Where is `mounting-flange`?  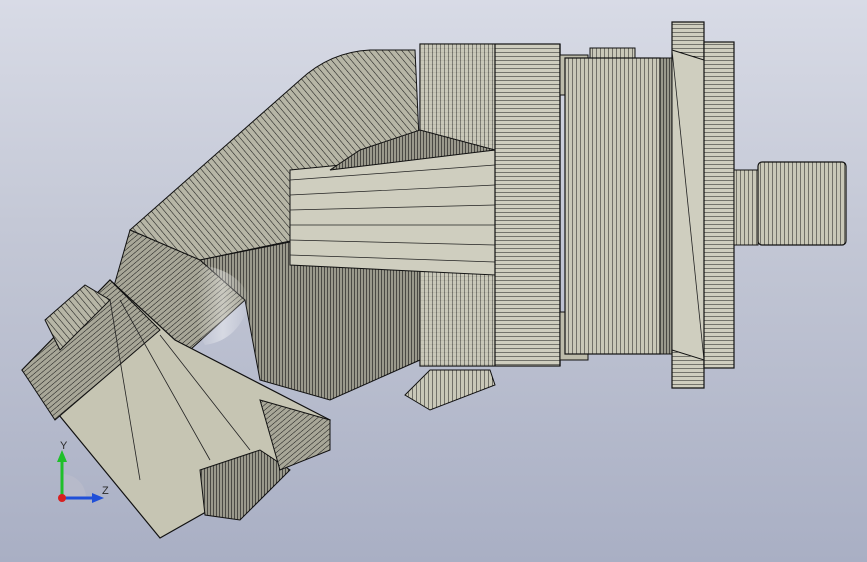 mounting-flange is located at coordinates (697, 205).